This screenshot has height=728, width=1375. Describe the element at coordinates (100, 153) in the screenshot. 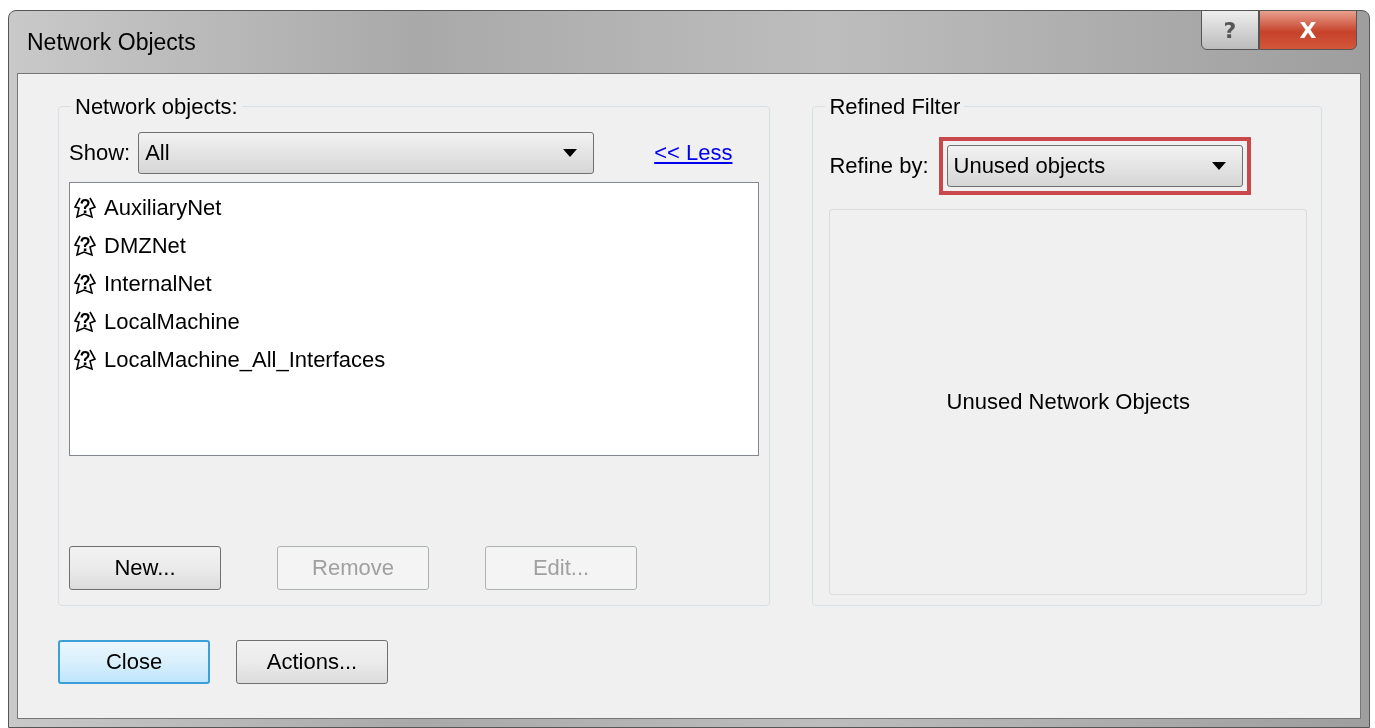

I see `show-label: Show:` at that location.